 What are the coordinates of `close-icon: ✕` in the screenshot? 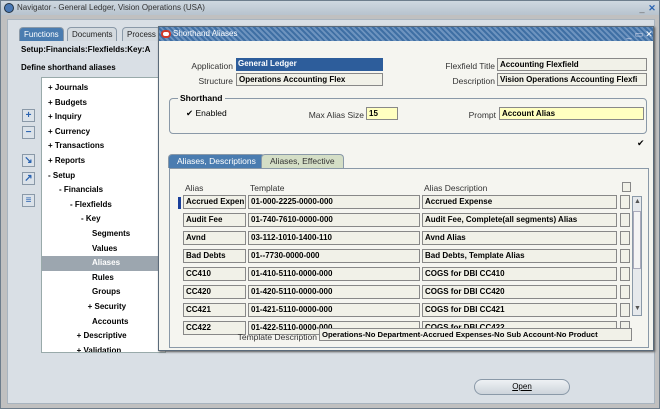 It's located at (652, 8).